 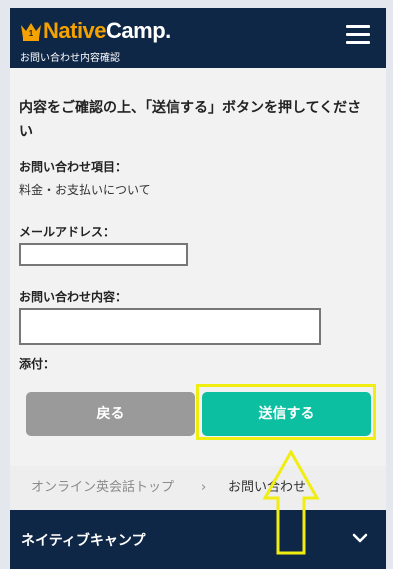 I want to click on breadcrumb: オンライン英会話トップ › お問い合わせ, so click(x=198, y=488).